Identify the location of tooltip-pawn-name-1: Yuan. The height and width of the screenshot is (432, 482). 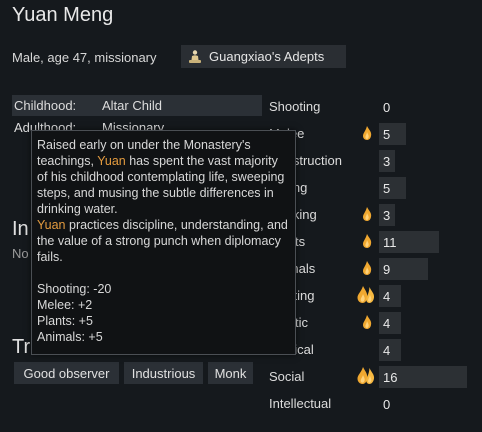
(111, 161).